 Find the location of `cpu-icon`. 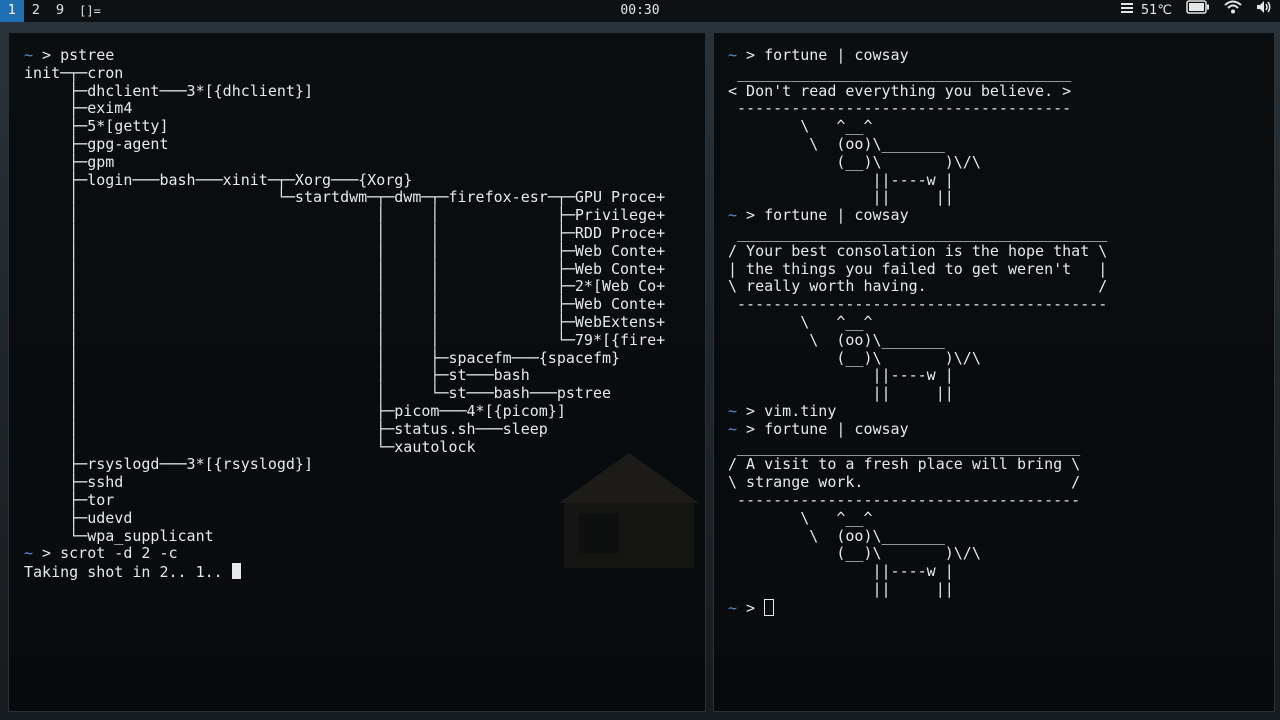

cpu-icon is located at coordinates (1126, 11).